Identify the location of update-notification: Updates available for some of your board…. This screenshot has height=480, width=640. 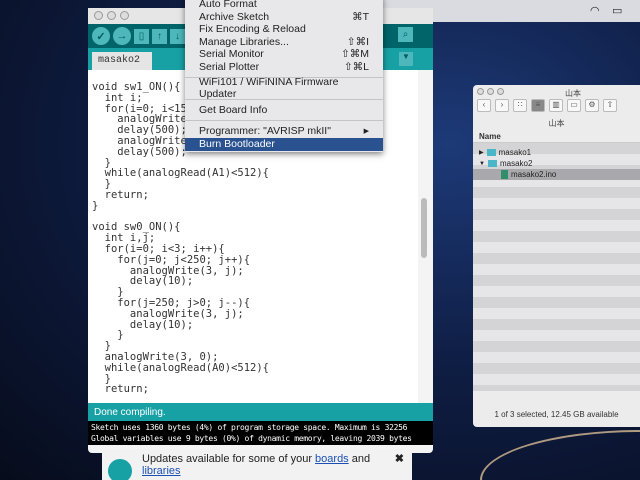
(257, 464).